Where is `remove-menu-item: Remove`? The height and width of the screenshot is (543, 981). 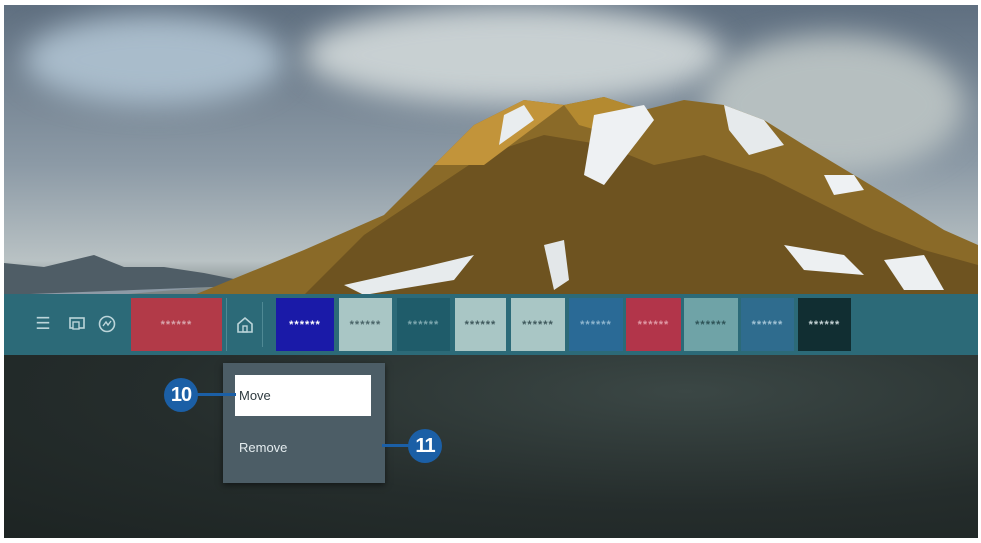
remove-menu-item: Remove is located at coordinates (303, 447).